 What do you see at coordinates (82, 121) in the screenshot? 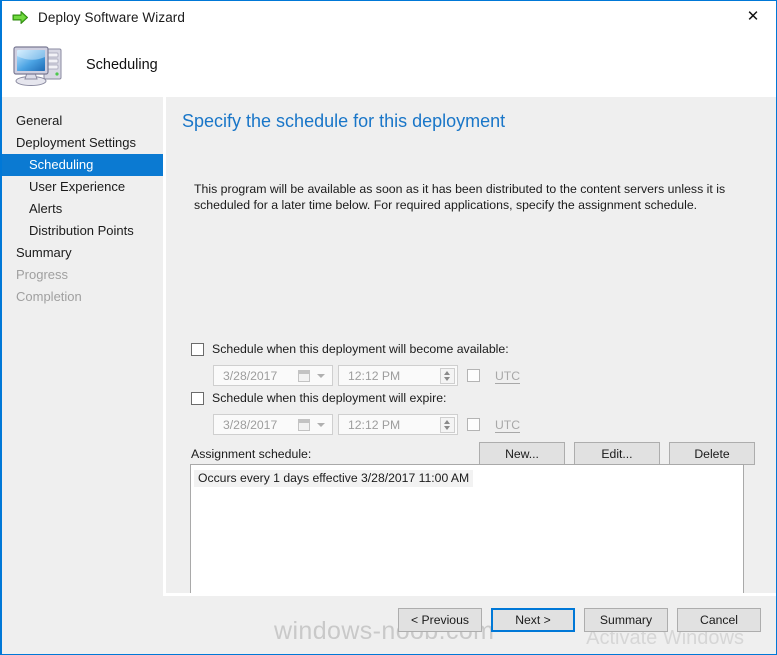
I see `sidebar-item-general: General` at bounding box center [82, 121].